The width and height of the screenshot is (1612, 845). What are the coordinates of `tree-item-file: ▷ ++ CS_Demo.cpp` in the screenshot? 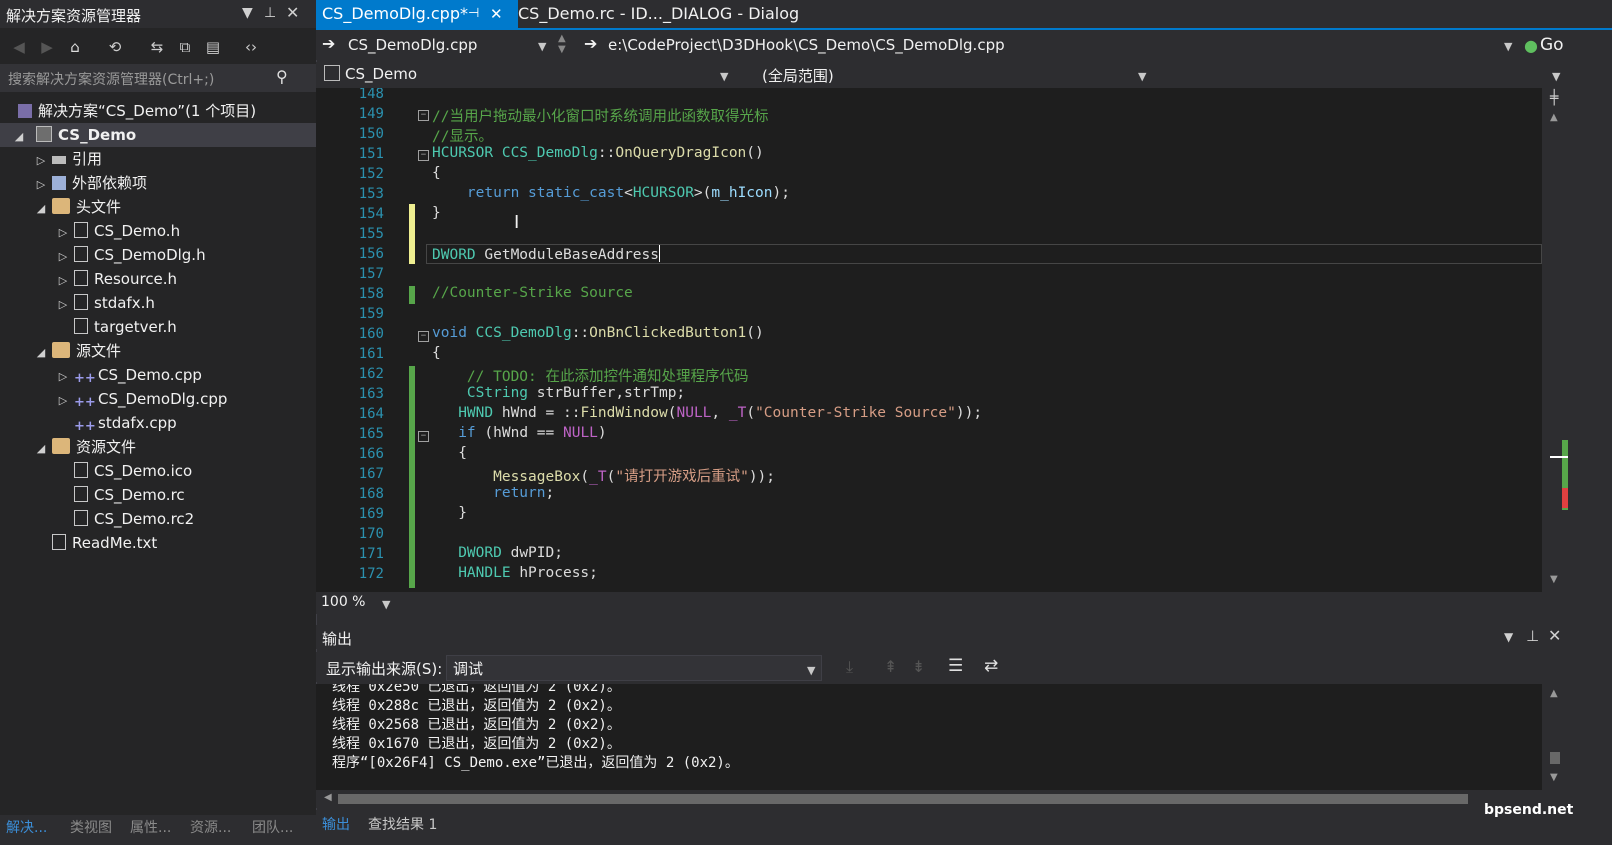 It's located at (129, 375).